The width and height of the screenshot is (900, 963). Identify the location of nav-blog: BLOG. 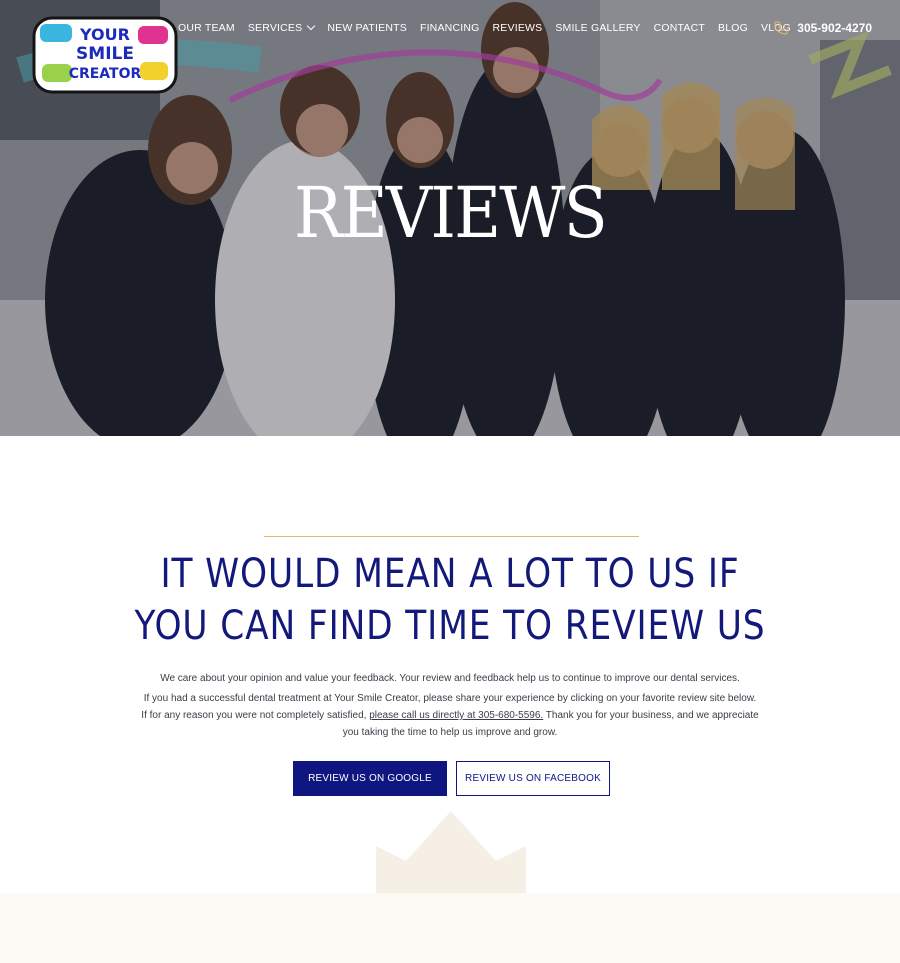
(733, 28).